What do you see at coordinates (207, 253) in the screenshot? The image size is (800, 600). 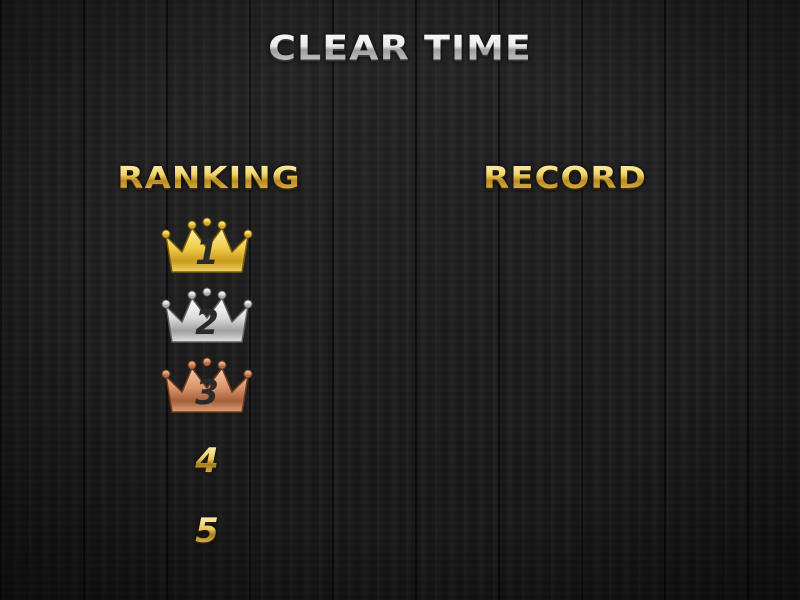 I see `rank-number: 1` at bounding box center [207, 253].